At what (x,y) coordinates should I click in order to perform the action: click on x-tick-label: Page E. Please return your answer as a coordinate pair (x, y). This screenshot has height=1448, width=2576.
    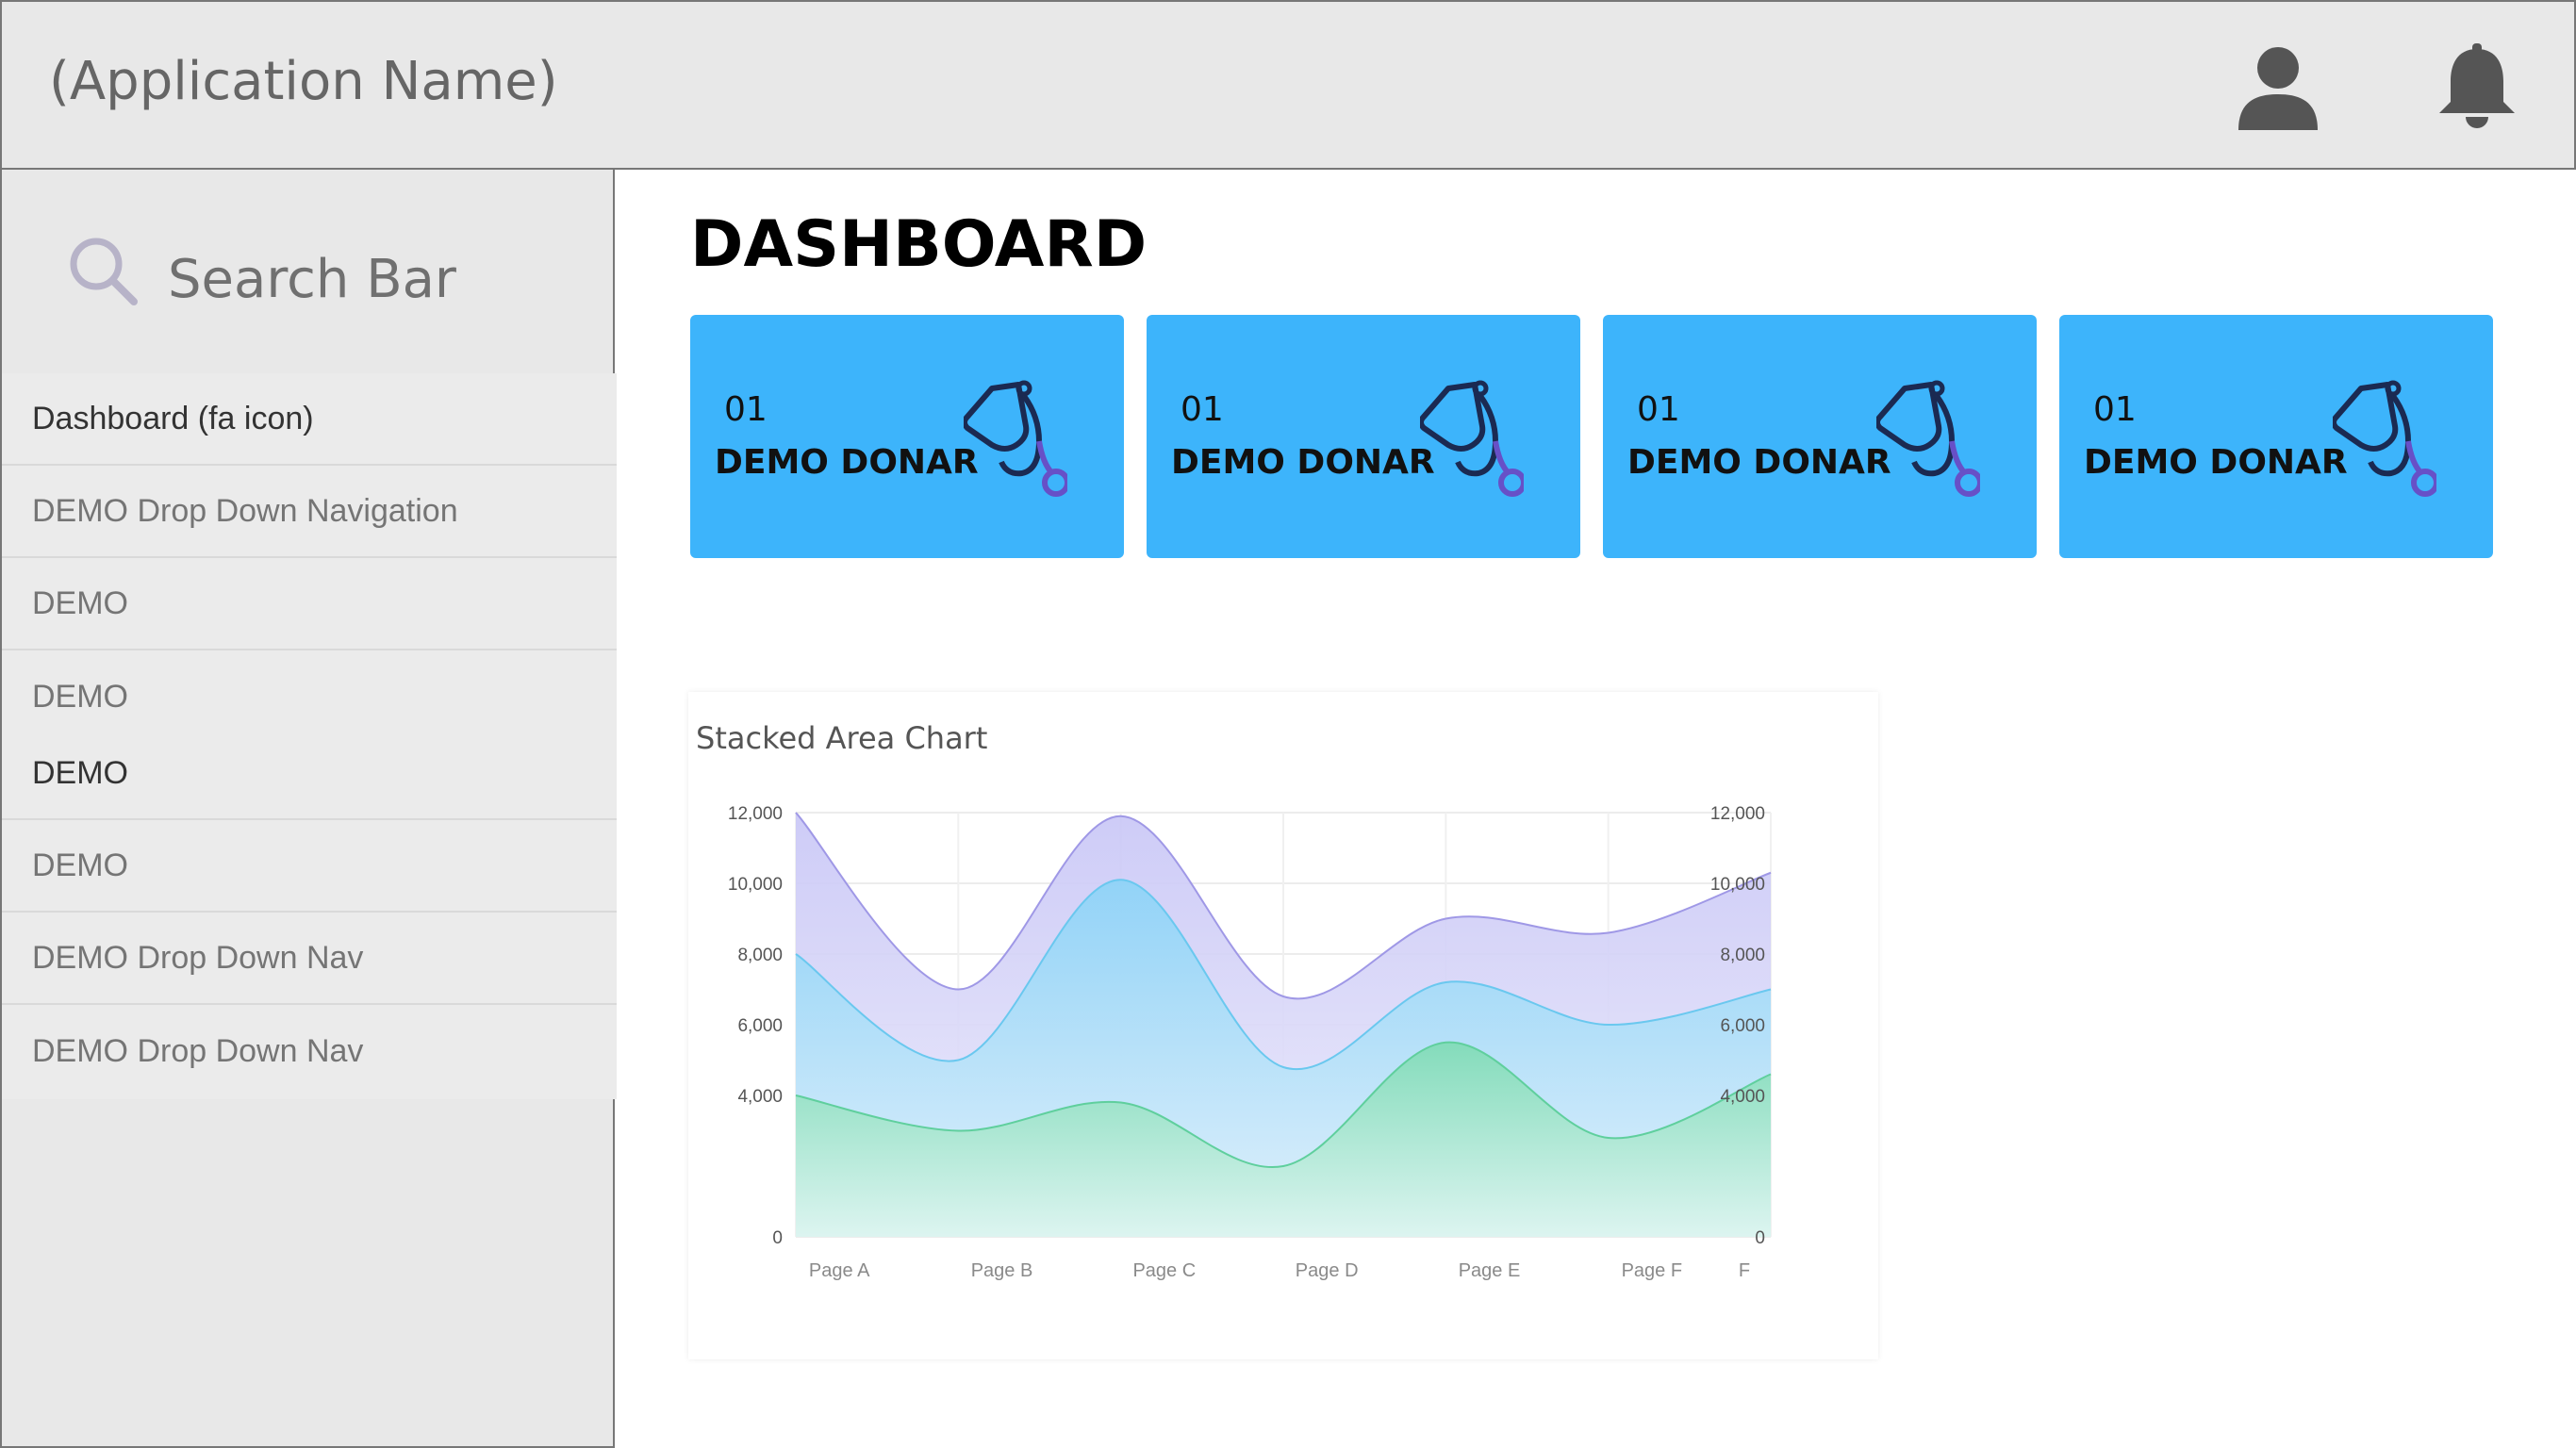
    Looking at the image, I should click on (1490, 1270).